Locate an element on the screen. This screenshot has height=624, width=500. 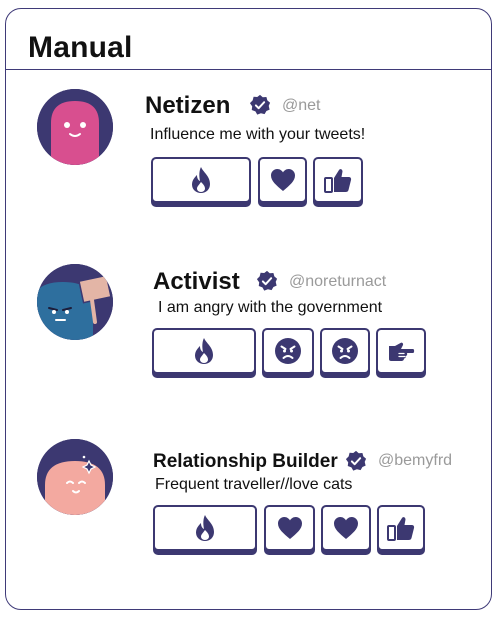
profile-handle: @net is located at coordinates (301, 105).